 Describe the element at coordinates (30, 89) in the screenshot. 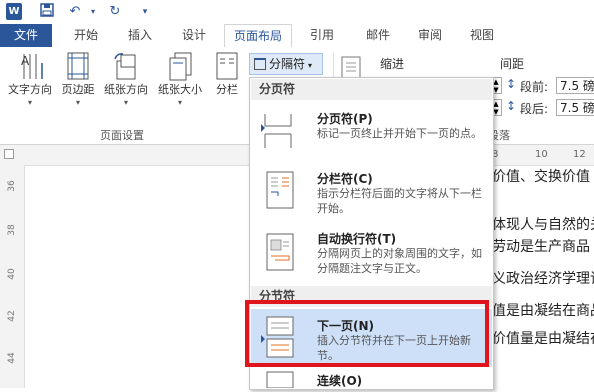

I see `text-direction-label: 文字方向` at that location.